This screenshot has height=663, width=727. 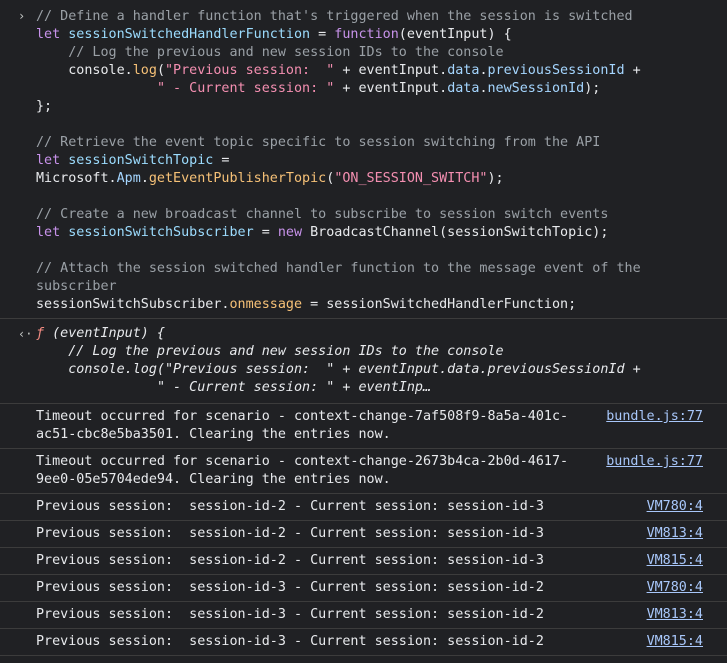 I want to click on code-token: Apm, so click(x=128, y=178).